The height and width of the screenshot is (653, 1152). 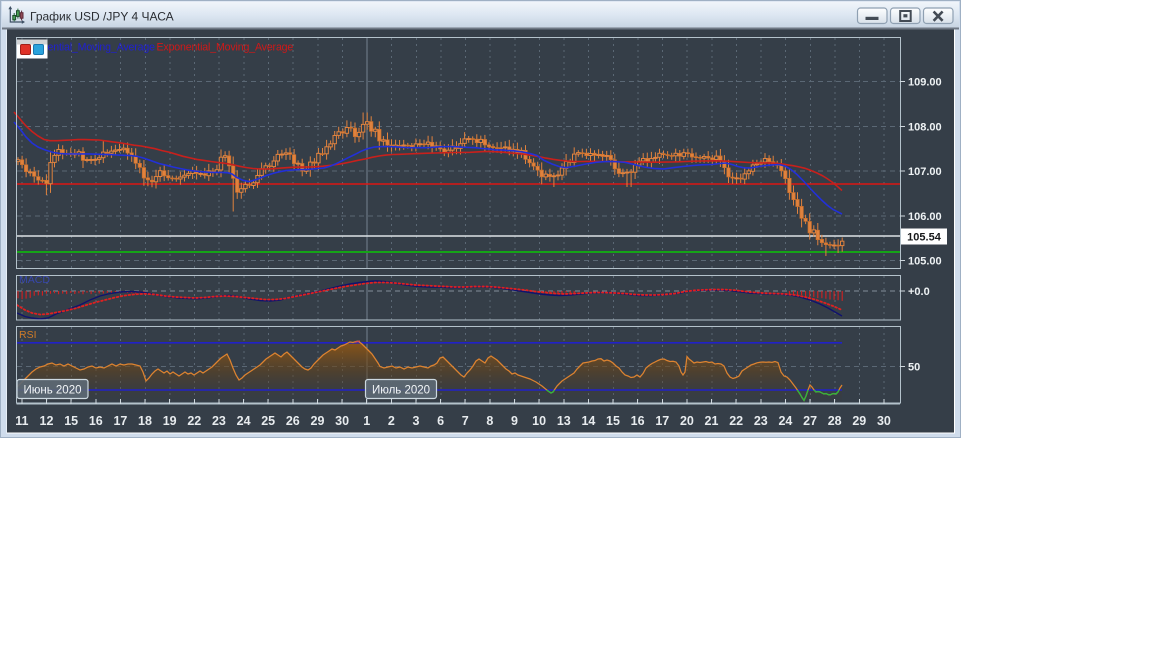 What do you see at coordinates (489, 421) in the screenshot?
I see `svg-text: 8` at bounding box center [489, 421].